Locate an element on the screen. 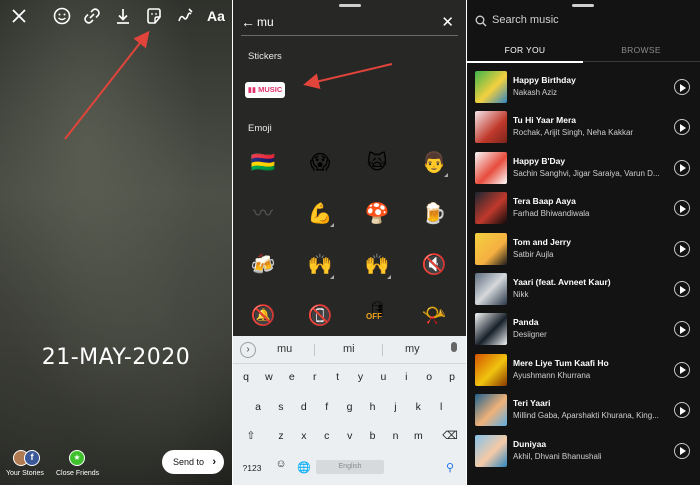 This screenshot has width=700, height=485. mustache-emoji: 〰 is located at coordinates (263, 213).